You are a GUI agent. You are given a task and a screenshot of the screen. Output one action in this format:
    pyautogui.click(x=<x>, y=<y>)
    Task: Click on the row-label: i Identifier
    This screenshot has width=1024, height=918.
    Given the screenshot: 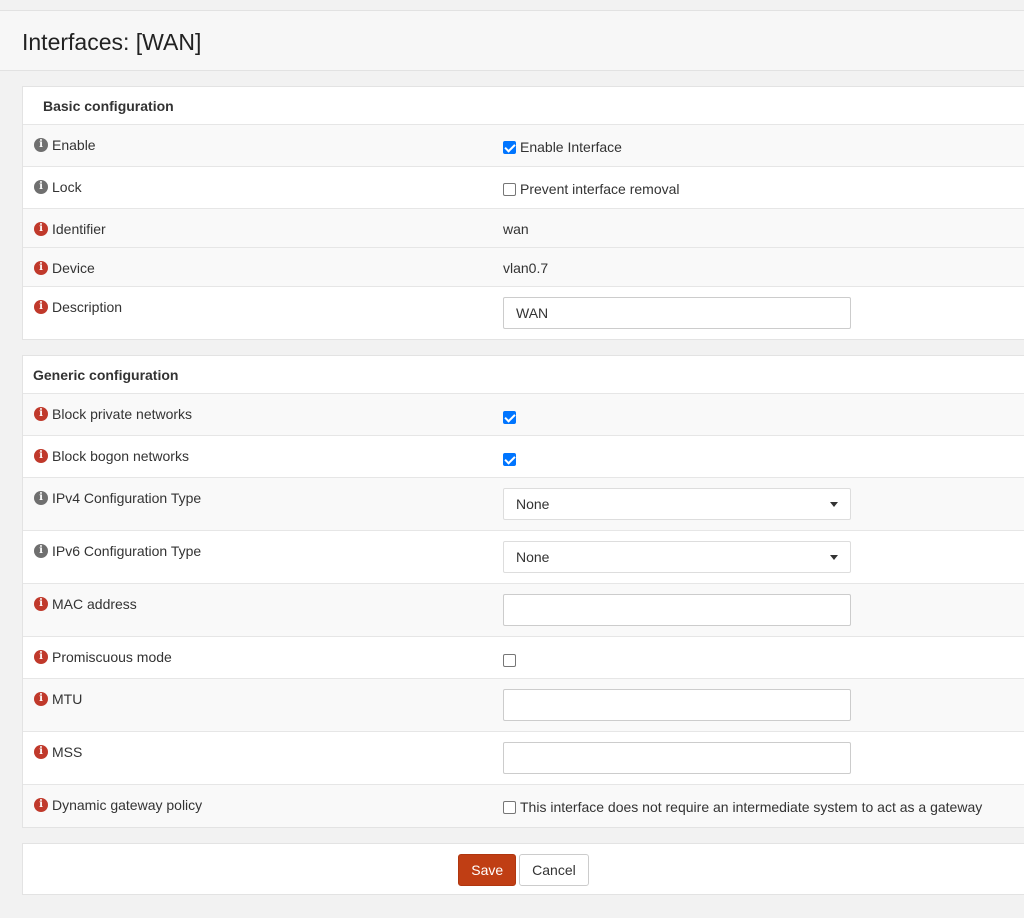 What is the action you would take?
    pyautogui.click(x=70, y=229)
    